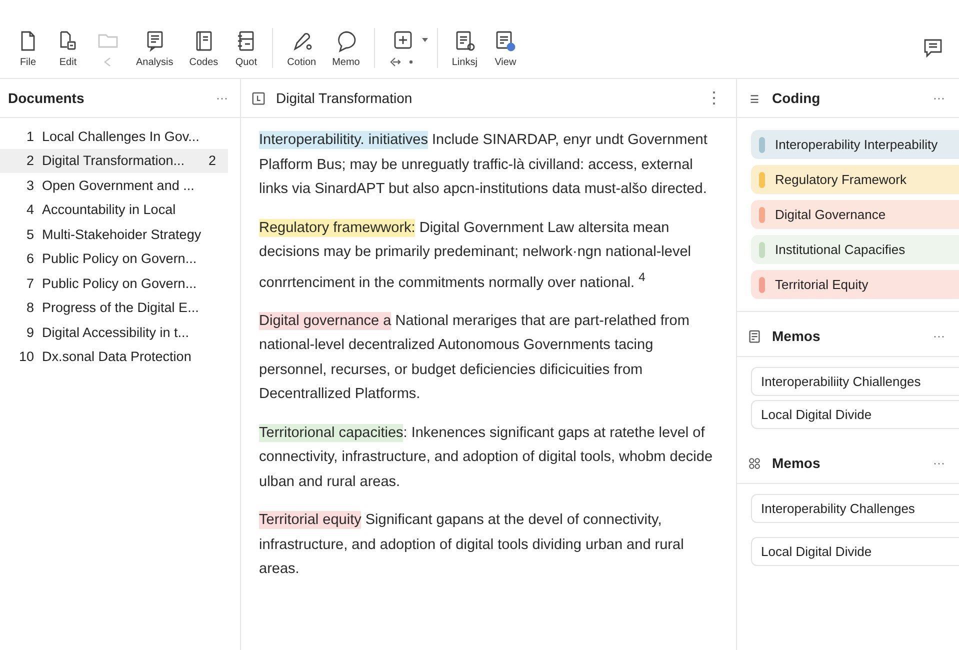  I want to click on panel-title: Coding, so click(796, 98).